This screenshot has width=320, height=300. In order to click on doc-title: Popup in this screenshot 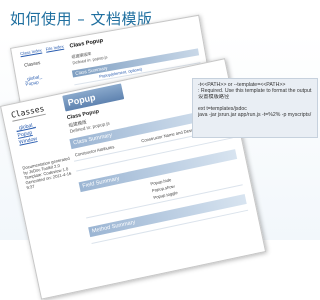, I will do `click(81, 100)`.